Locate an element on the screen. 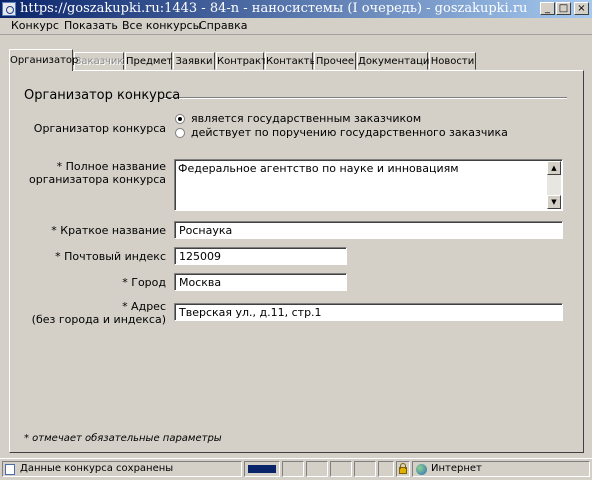 The height and width of the screenshot is (480, 592). zone-cell: Интернет is located at coordinates (501, 469).